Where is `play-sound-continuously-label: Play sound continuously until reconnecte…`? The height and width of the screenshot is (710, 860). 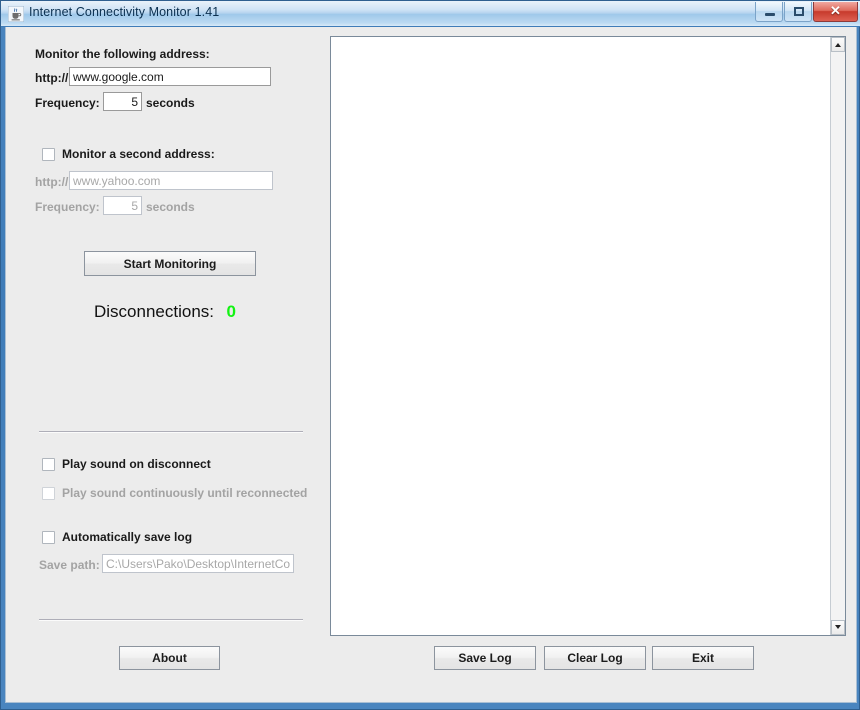 play-sound-continuously-label: Play sound continuously until reconnecte… is located at coordinates (185, 493).